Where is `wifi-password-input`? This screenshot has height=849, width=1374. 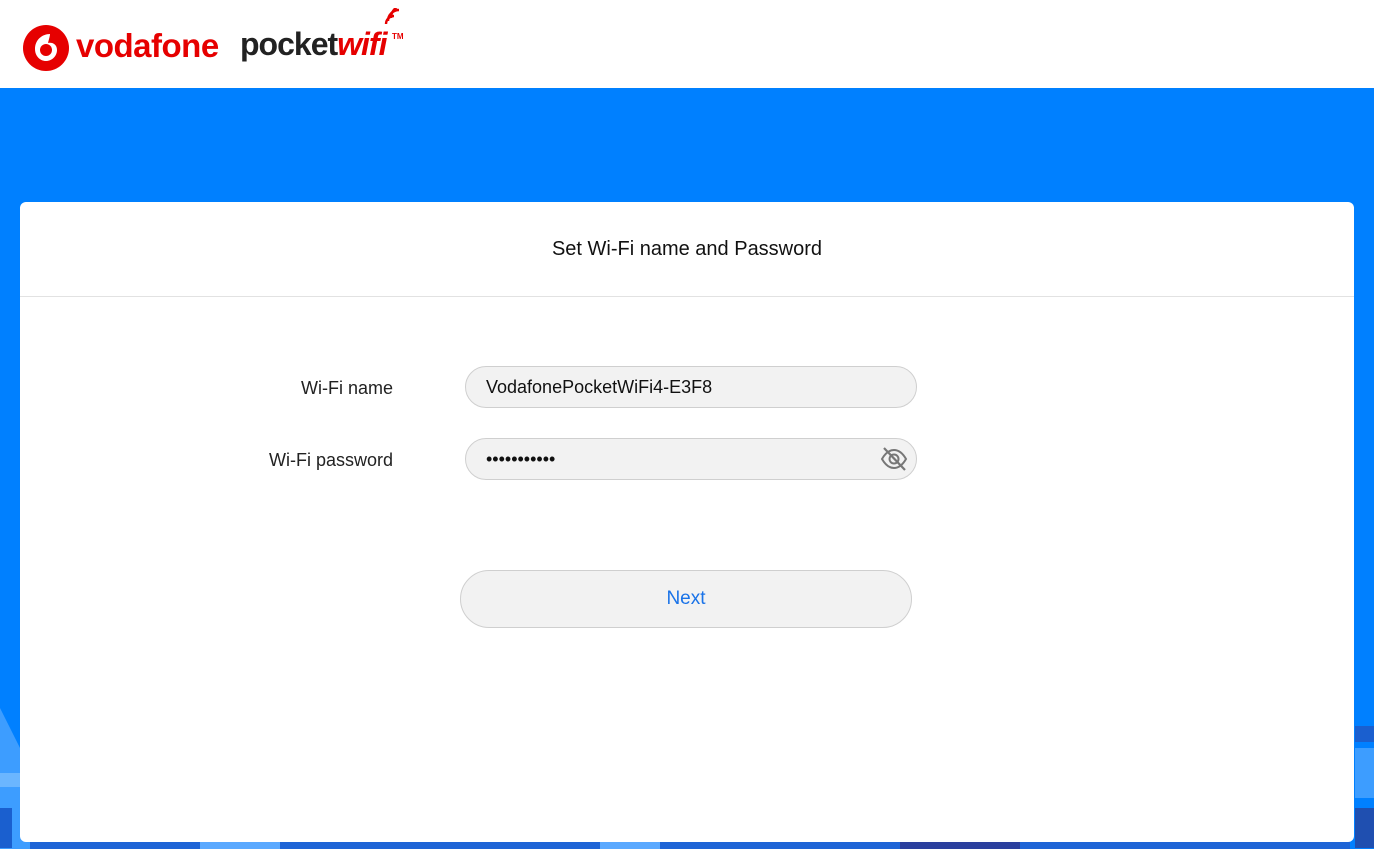 wifi-password-input is located at coordinates (676, 459).